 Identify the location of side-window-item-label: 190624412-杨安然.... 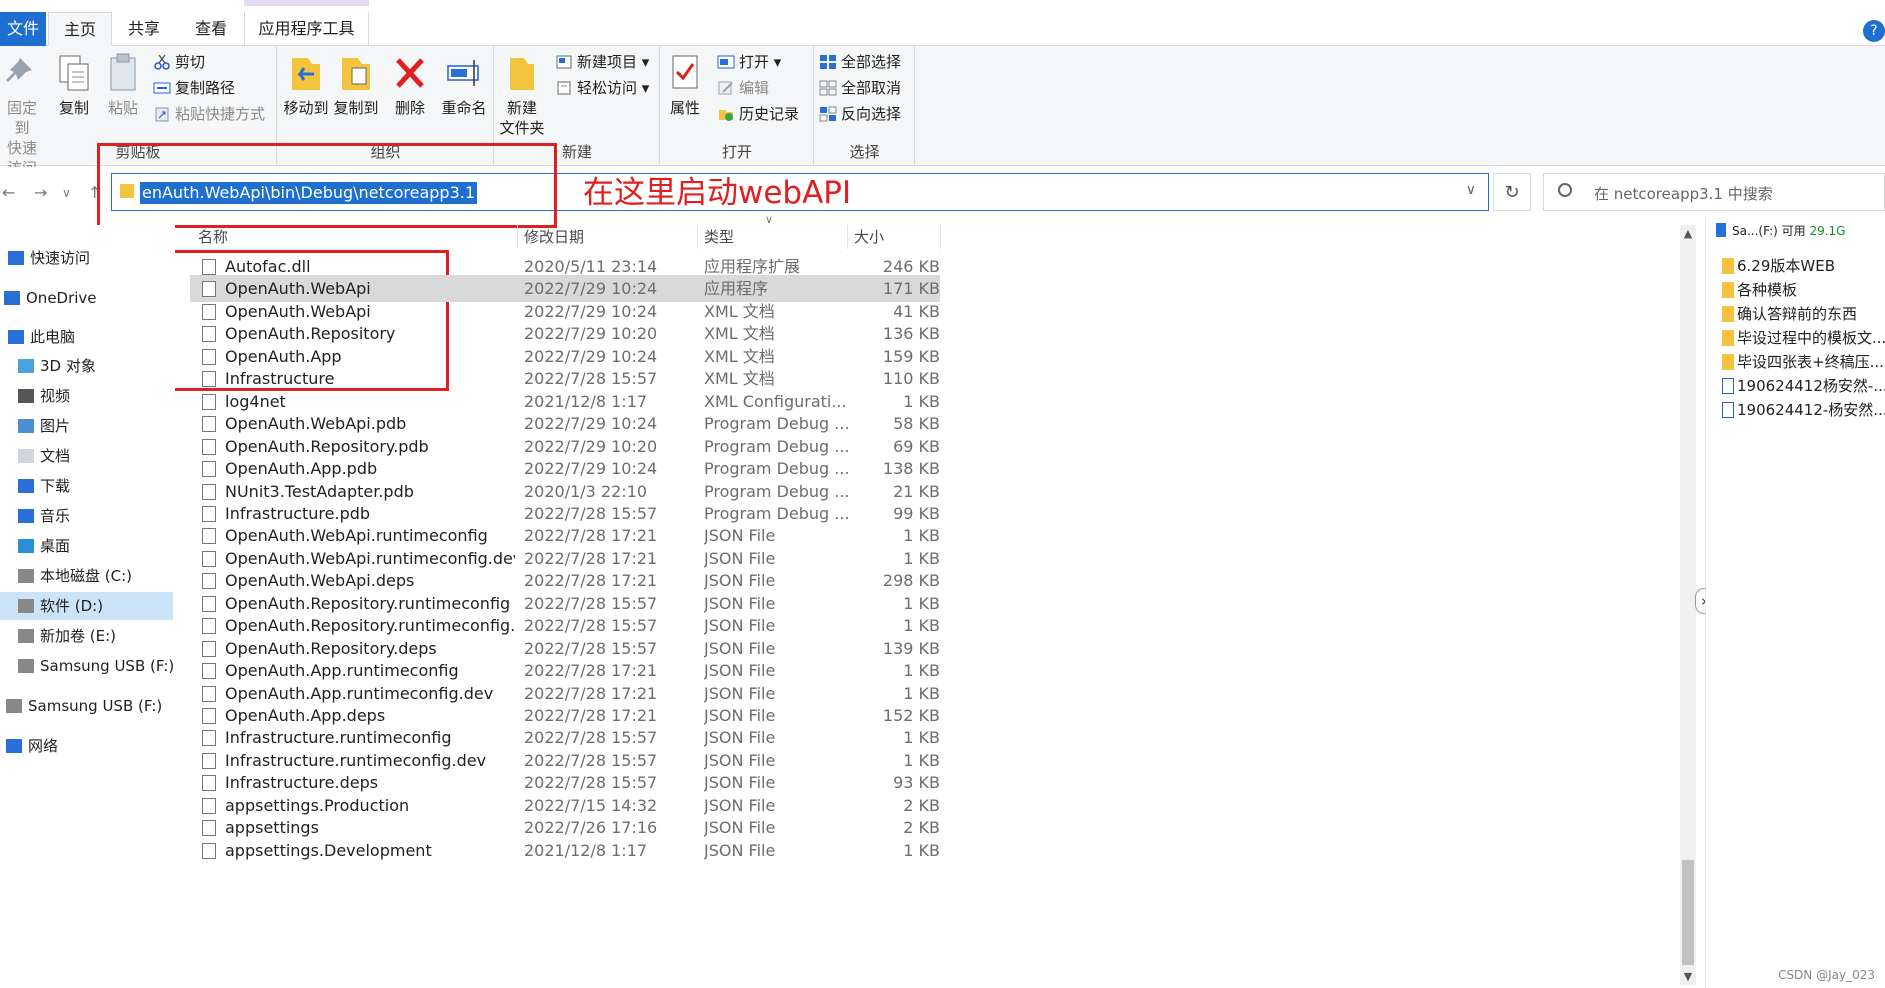
(1811, 410).